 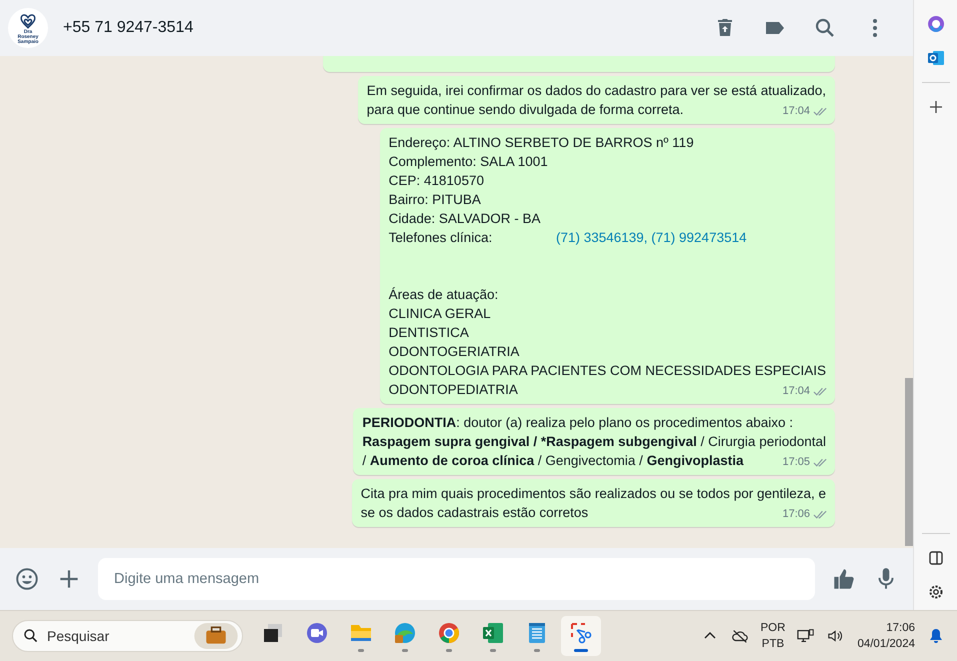 What do you see at coordinates (493, 632) in the screenshot?
I see `spreadsheet-icon` at bounding box center [493, 632].